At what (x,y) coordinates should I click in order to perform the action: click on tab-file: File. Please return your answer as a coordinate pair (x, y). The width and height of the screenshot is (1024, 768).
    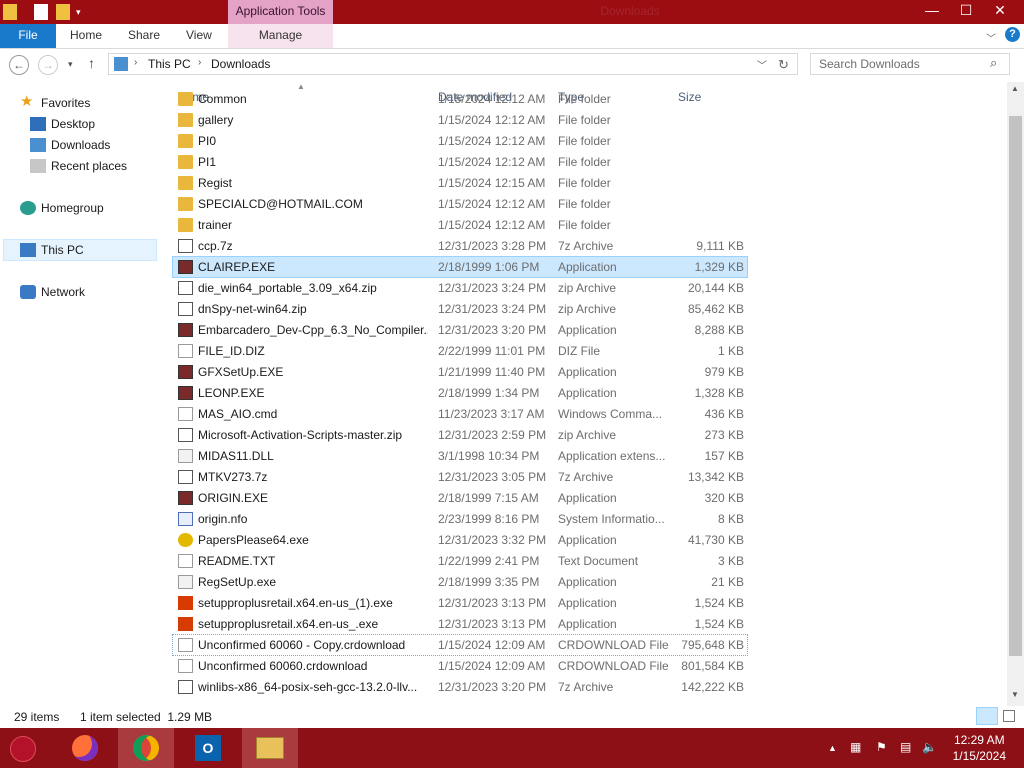
    Looking at the image, I should click on (28, 36).